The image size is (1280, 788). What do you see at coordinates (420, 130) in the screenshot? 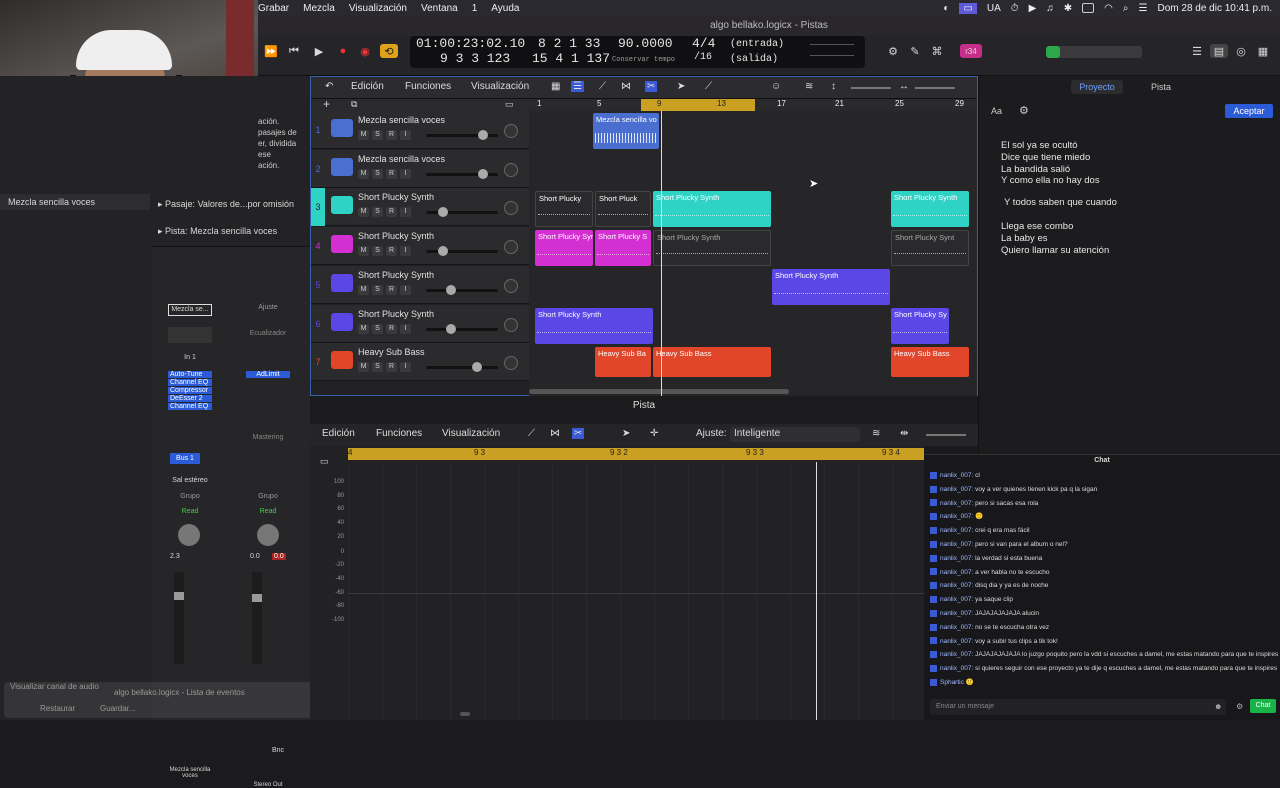
I see `track-header: 1 Mezcla sencilla voces MSRI` at bounding box center [420, 130].